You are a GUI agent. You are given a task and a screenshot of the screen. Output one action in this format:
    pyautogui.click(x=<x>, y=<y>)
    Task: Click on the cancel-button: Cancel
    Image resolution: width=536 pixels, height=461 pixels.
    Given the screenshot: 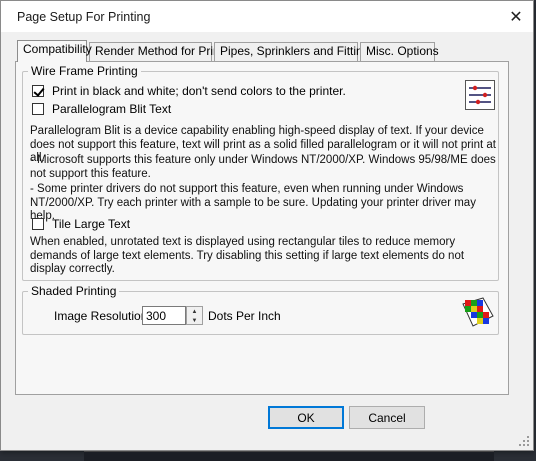 What is the action you would take?
    pyautogui.click(x=387, y=417)
    